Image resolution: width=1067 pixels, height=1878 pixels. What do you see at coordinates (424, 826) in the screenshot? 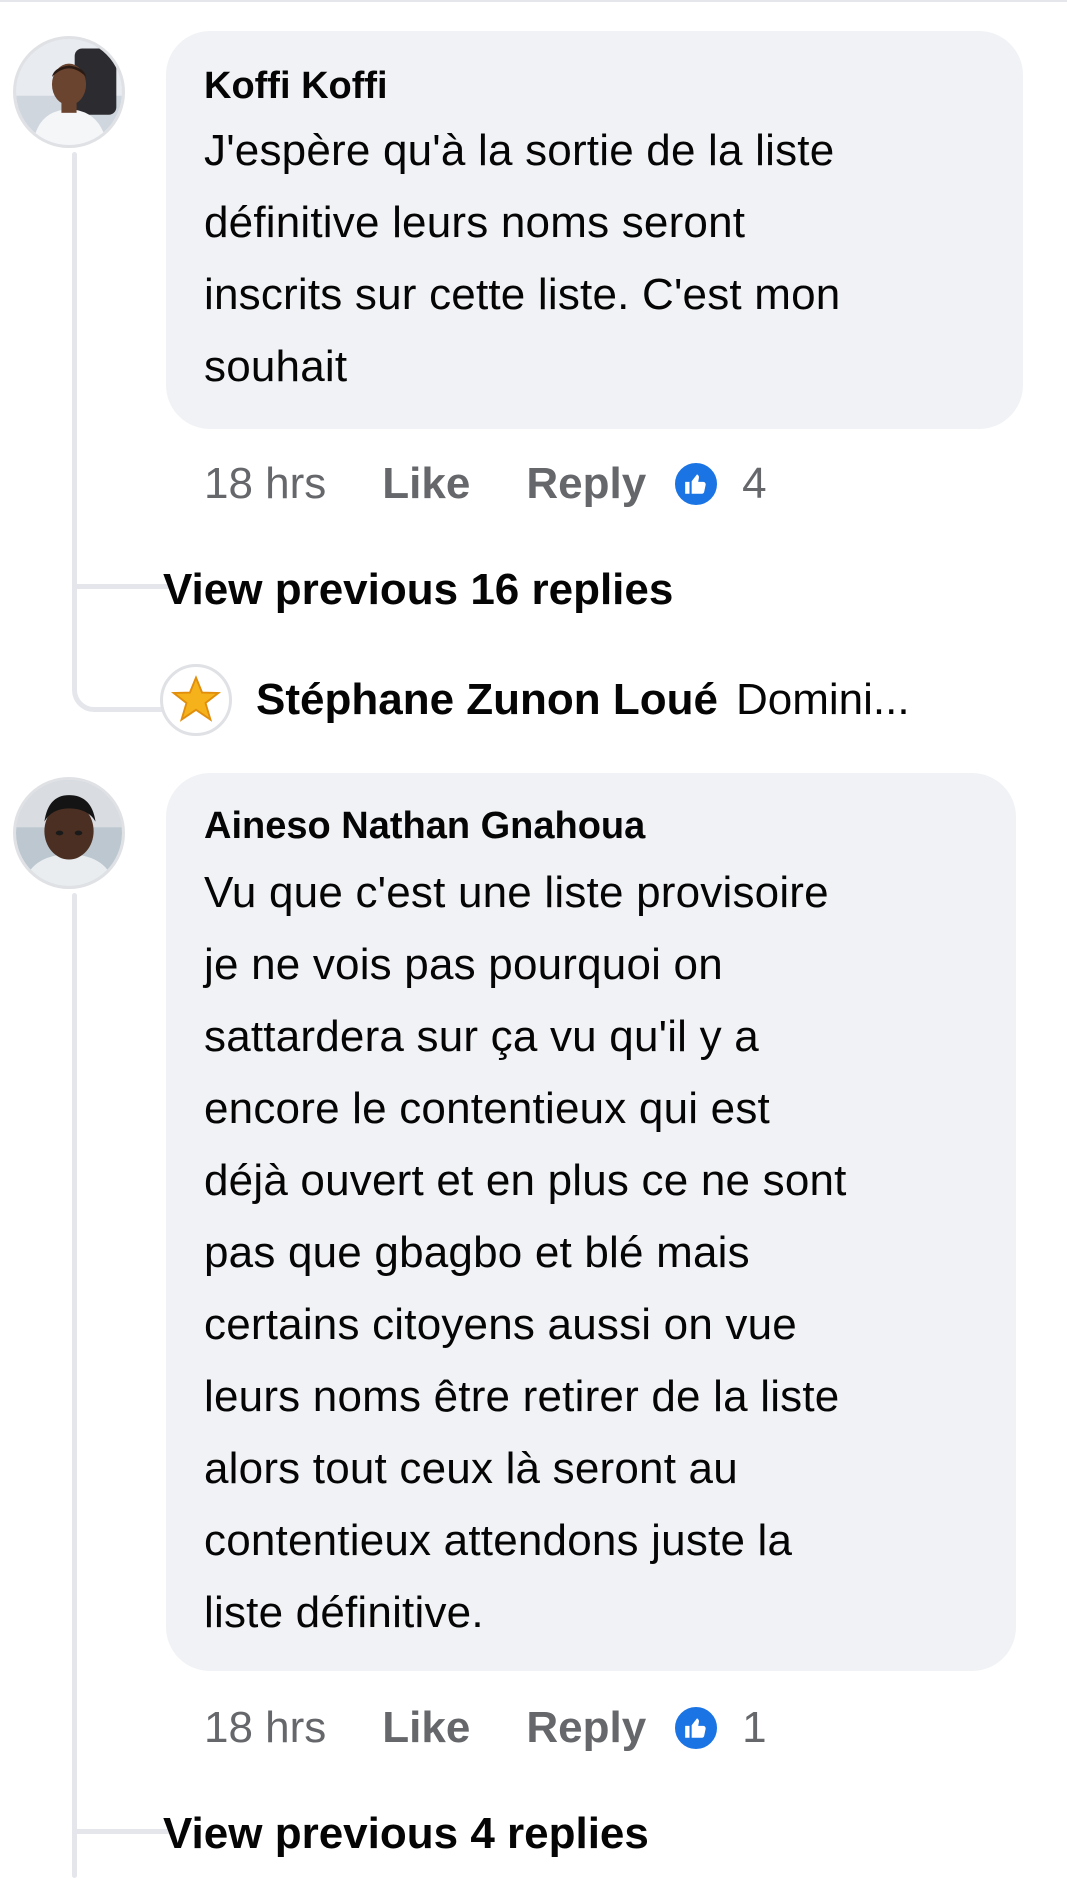
I see `comment-author: Aineso Nathan Gnahoua` at bounding box center [424, 826].